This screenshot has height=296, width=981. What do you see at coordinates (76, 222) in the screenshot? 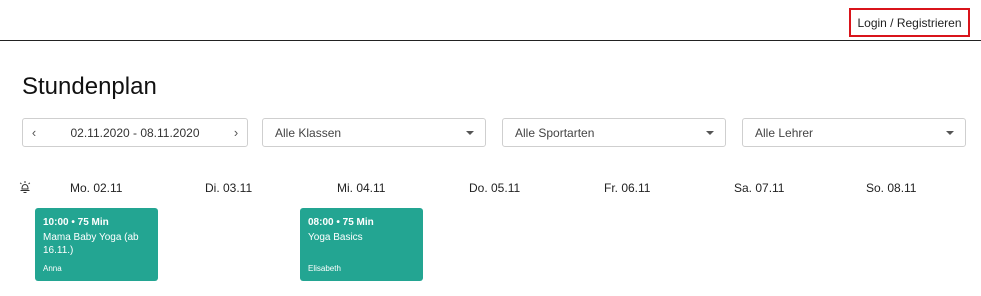
I see `class-time: 10:00 • 75 Min` at bounding box center [76, 222].